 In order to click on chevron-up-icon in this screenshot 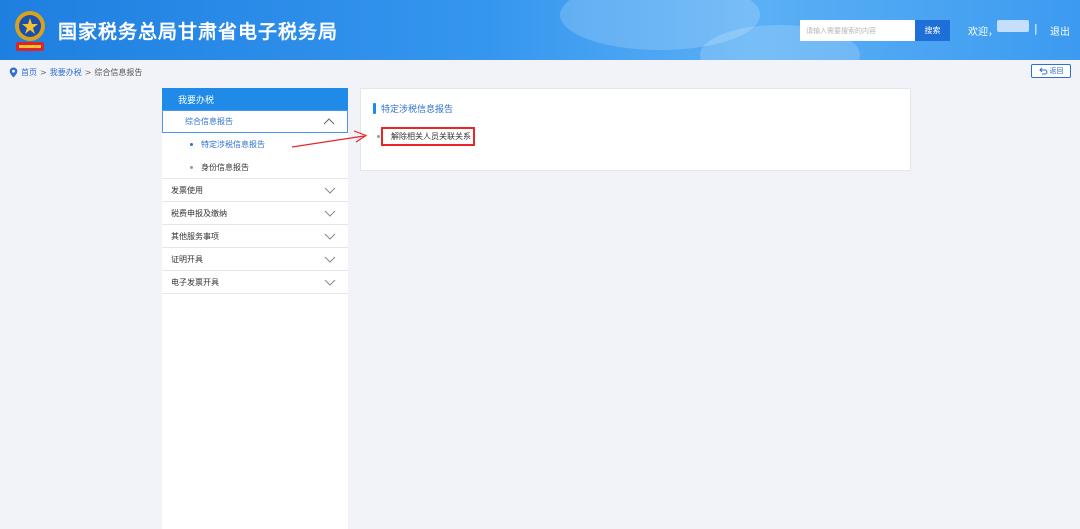, I will do `click(329, 121)`.